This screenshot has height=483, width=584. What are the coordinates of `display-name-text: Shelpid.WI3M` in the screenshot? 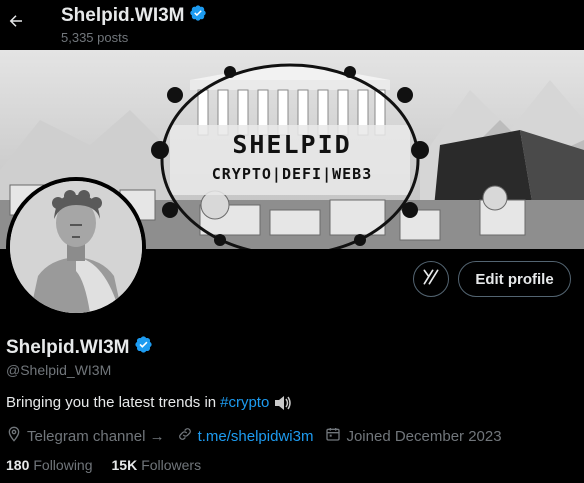 It's located at (68, 347).